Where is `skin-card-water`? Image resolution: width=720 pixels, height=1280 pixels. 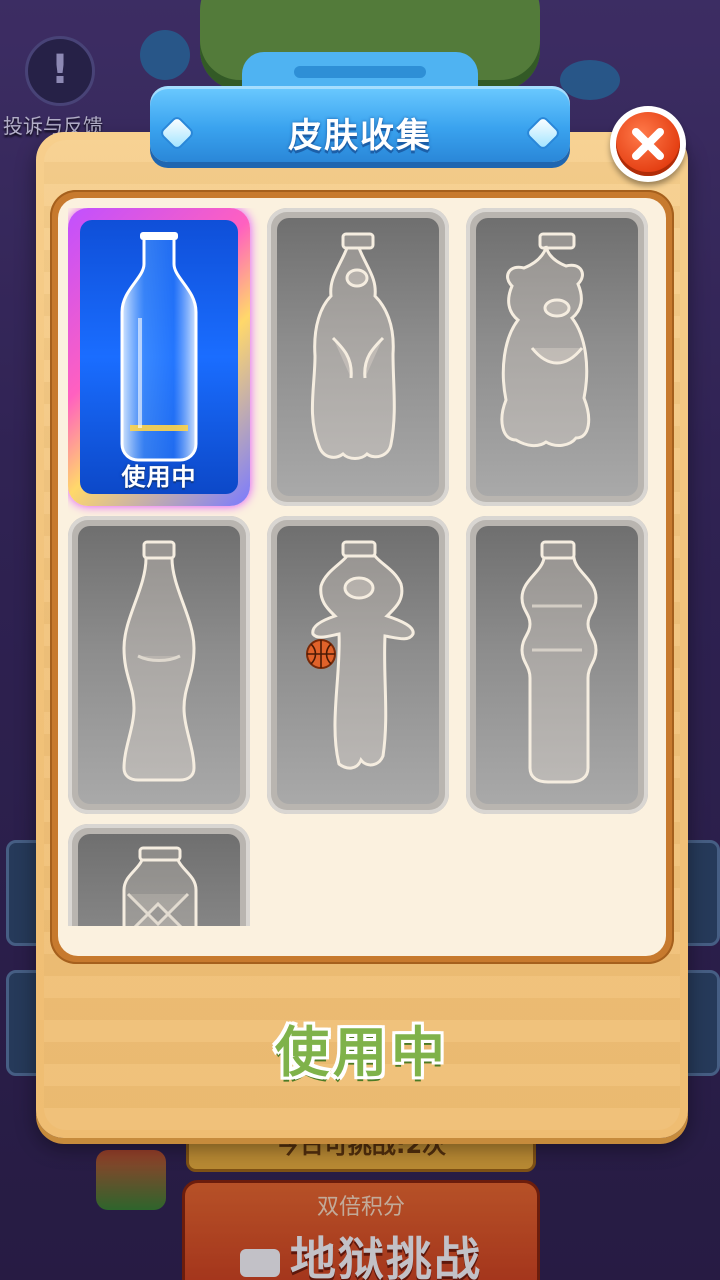 skin-card-water is located at coordinates (557, 665).